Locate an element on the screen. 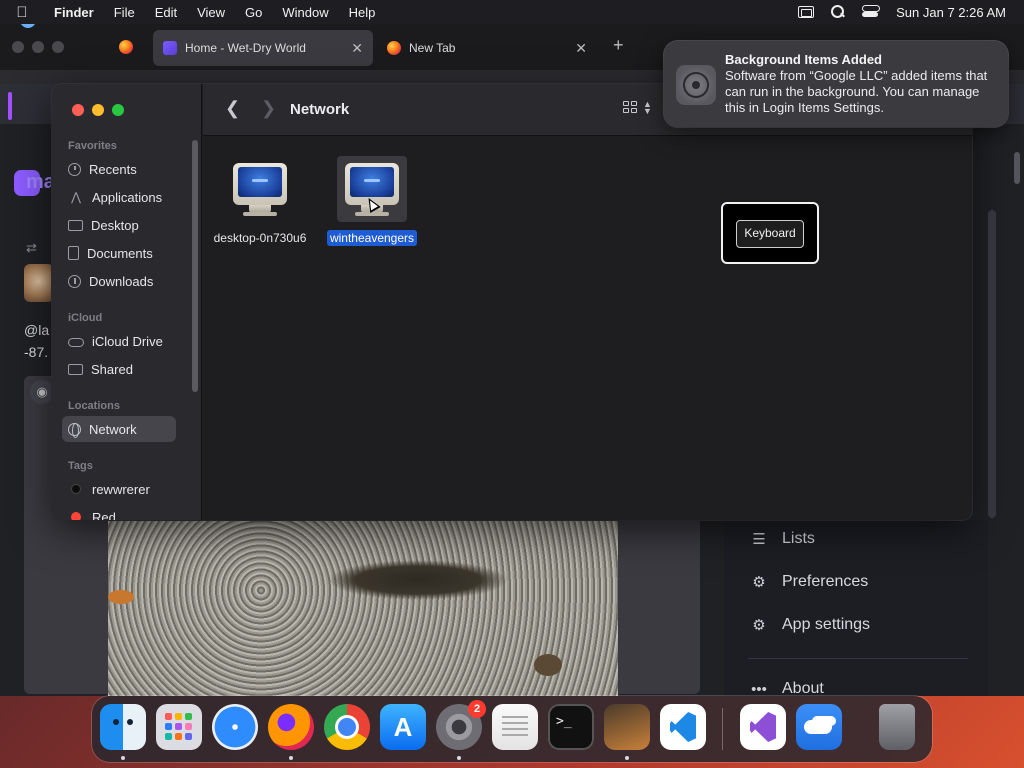 The image size is (1024, 768). sidebar-heading-favorites: Favorites is located at coordinates (92, 146).